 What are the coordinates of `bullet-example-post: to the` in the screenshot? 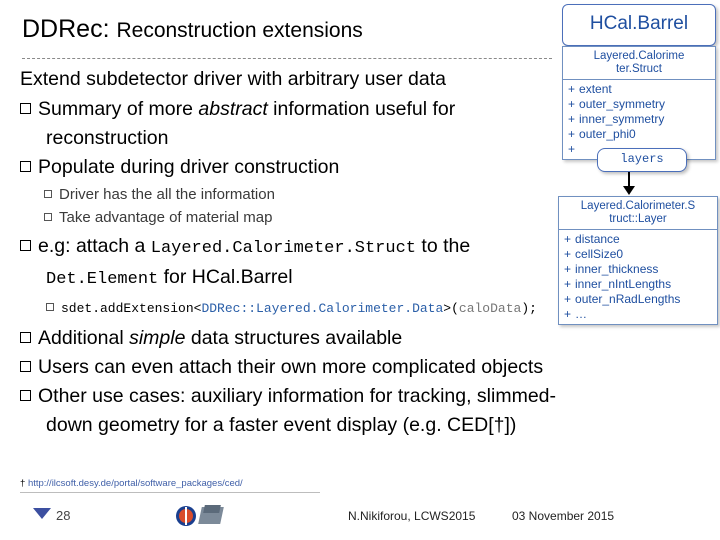 It's located at (443, 246).